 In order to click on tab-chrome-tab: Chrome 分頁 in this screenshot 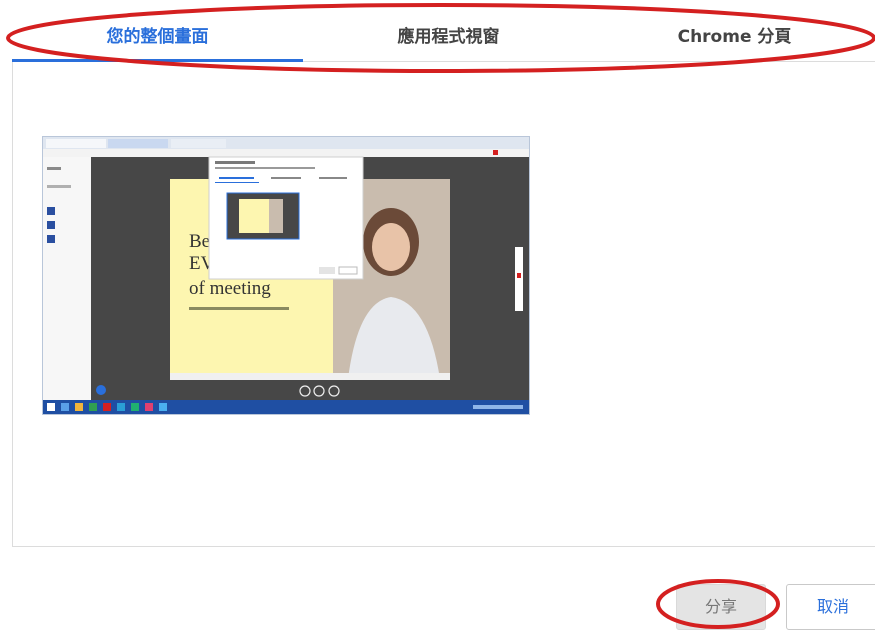, I will do `click(734, 37)`.